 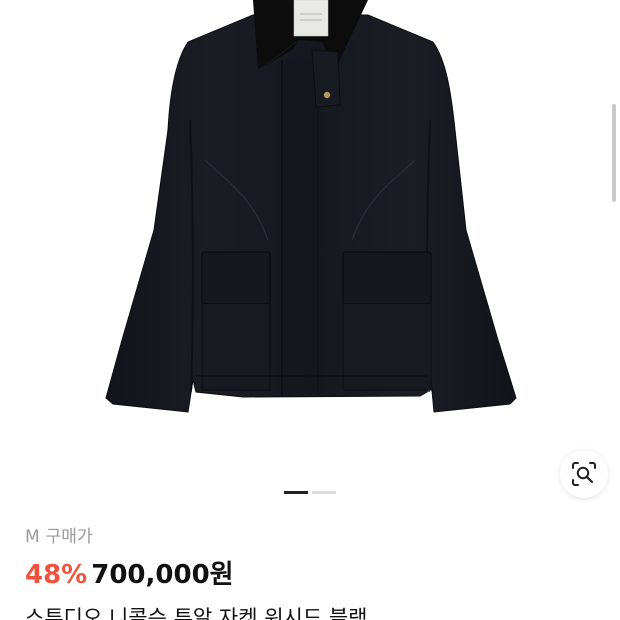 What do you see at coordinates (32, 537) in the screenshot?
I see `size-option: M` at bounding box center [32, 537].